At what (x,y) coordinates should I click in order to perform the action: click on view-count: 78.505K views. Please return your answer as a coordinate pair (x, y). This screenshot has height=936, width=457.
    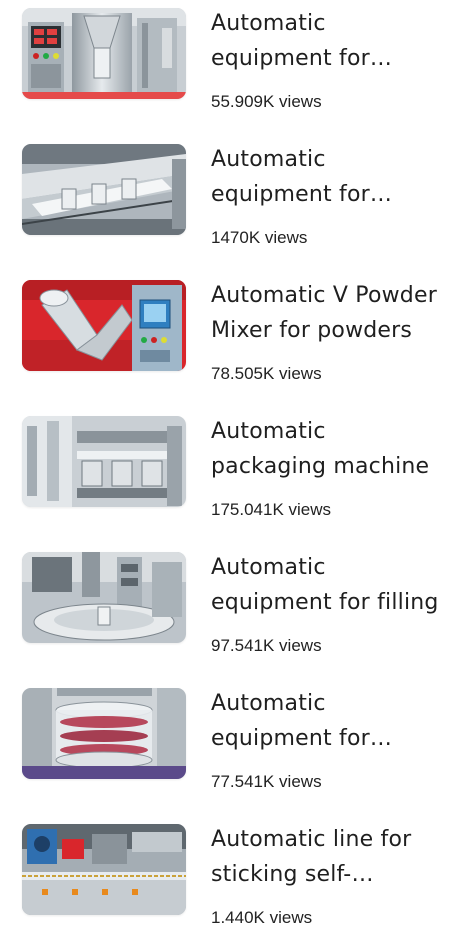
    Looking at the image, I should click on (266, 373).